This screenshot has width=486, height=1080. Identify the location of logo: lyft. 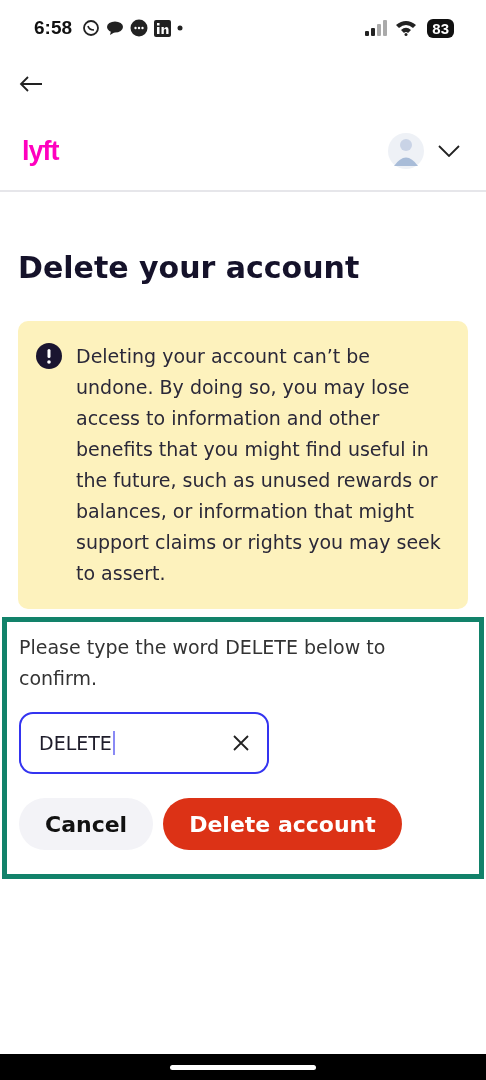
(40, 151).